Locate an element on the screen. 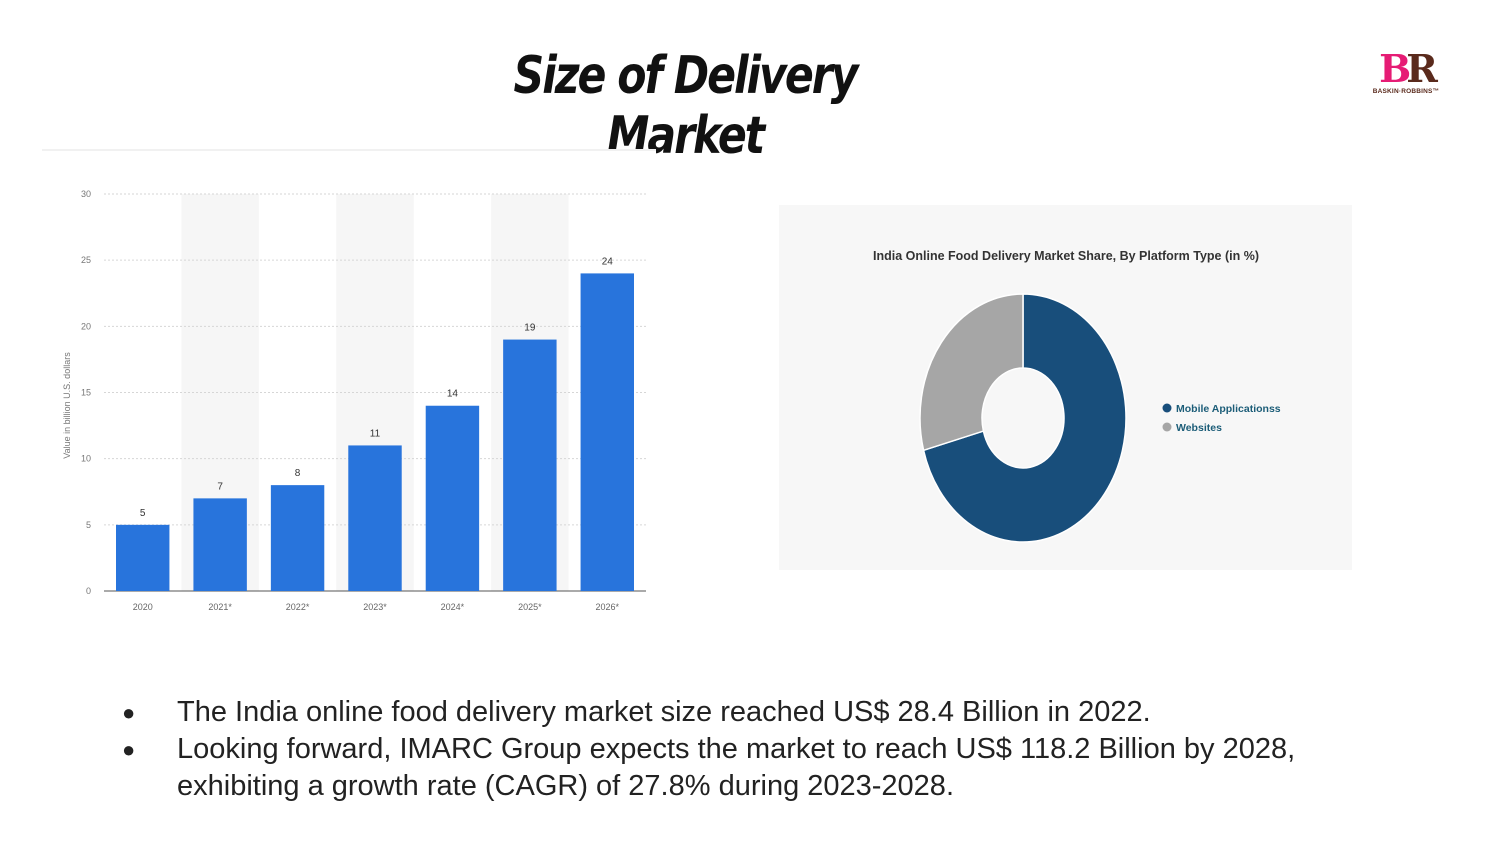  logo-letter-b: B is located at coordinates (1395, 68).